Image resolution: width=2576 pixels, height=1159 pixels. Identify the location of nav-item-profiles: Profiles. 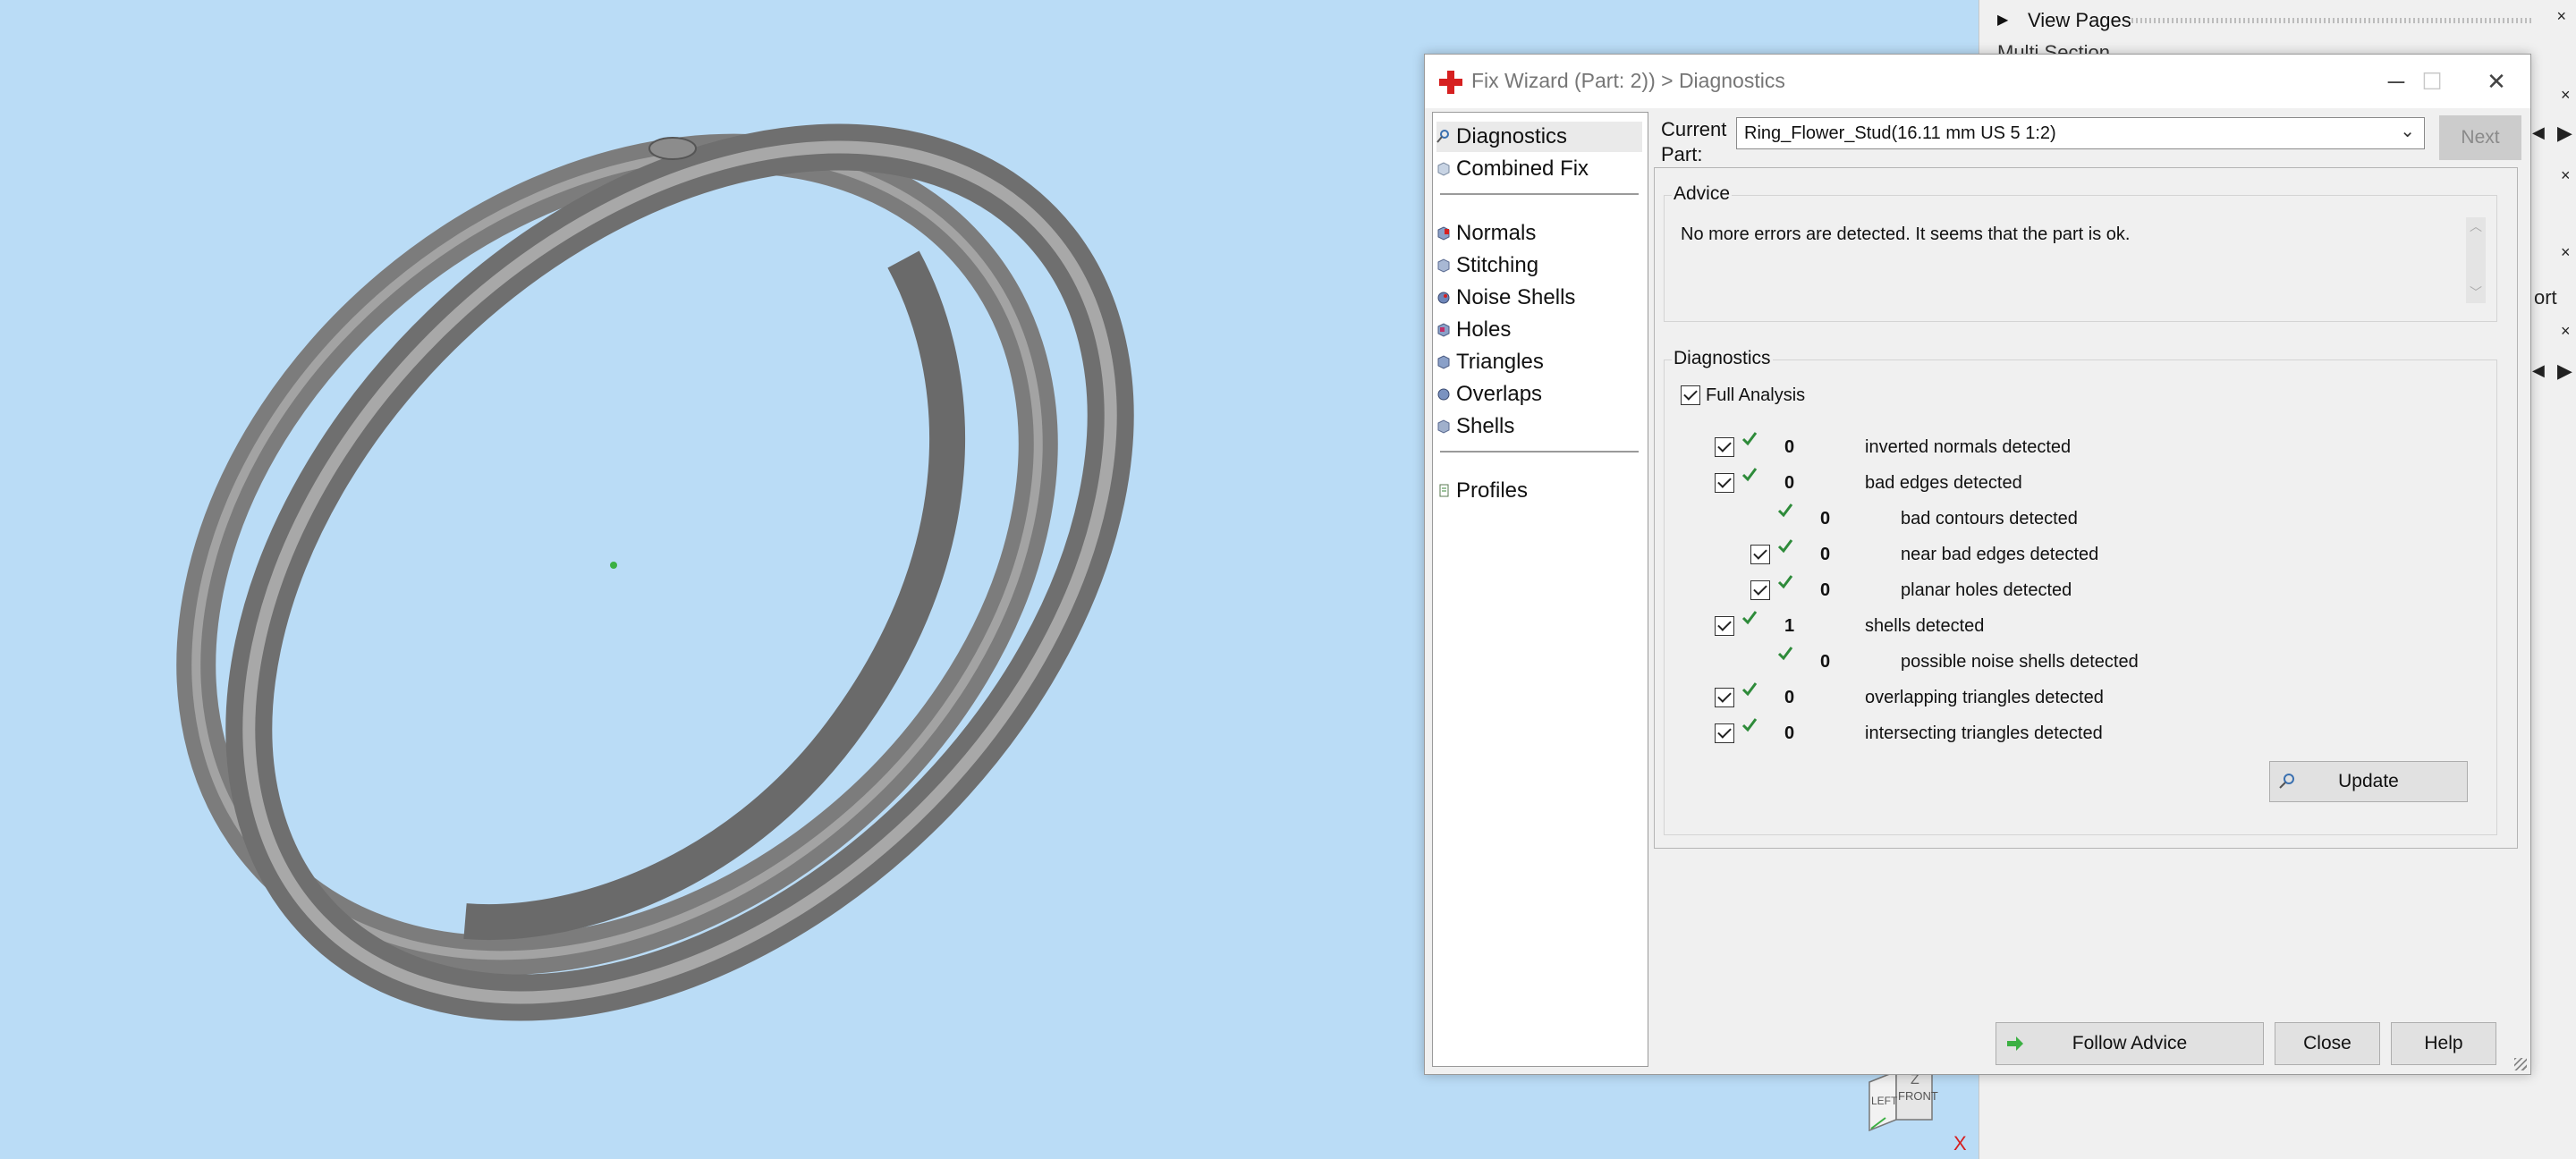
(1539, 491).